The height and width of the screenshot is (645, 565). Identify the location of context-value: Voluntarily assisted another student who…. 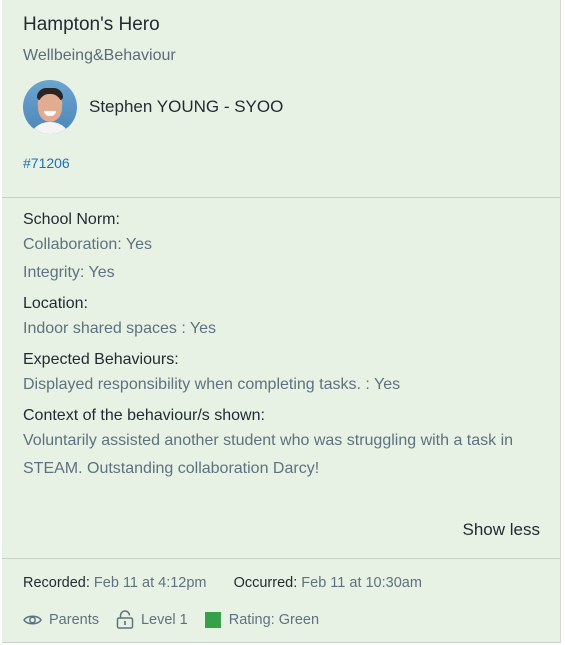
(268, 454).